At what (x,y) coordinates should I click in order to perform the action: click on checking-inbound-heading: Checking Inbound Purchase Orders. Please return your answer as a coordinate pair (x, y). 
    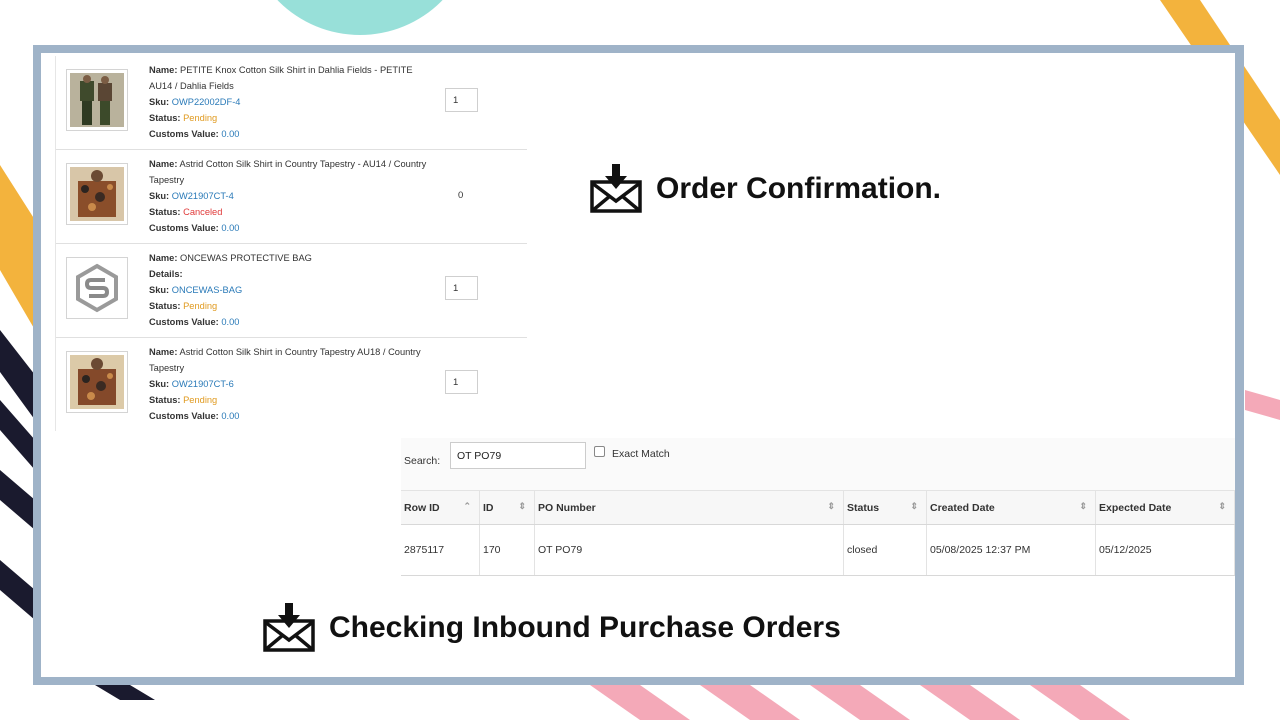
    Looking at the image, I should click on (552, 628).